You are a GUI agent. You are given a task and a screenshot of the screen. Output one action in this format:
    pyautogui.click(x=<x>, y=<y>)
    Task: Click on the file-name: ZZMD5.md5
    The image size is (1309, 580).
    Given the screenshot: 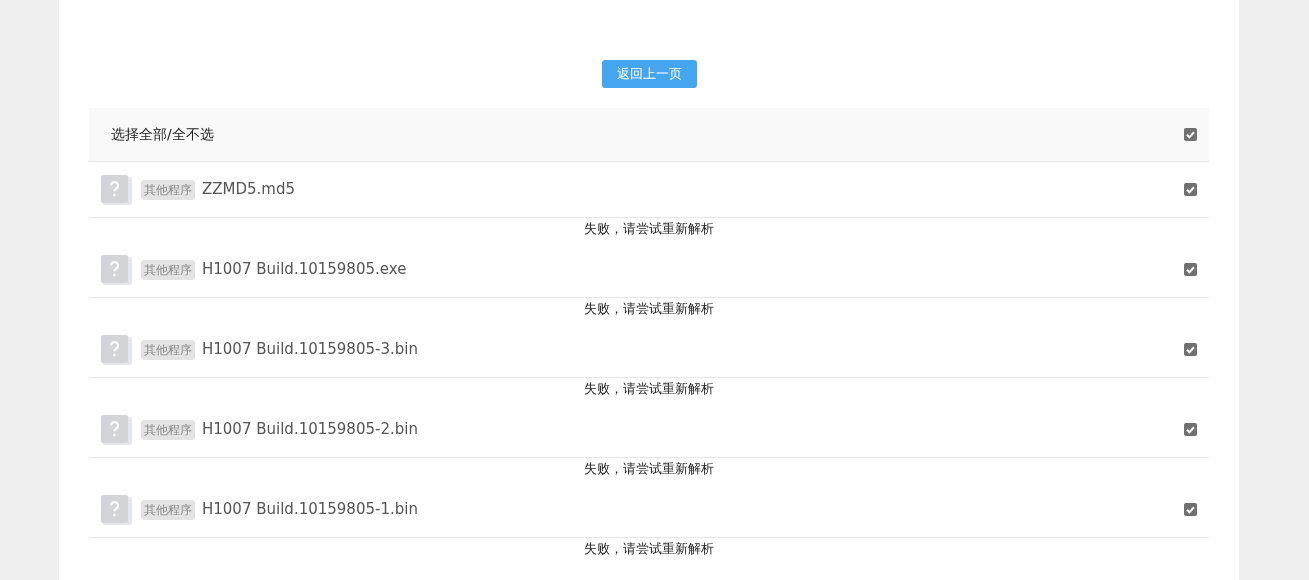 What is the action you would take?
    pyautogui.click(x=249, y=190)
    